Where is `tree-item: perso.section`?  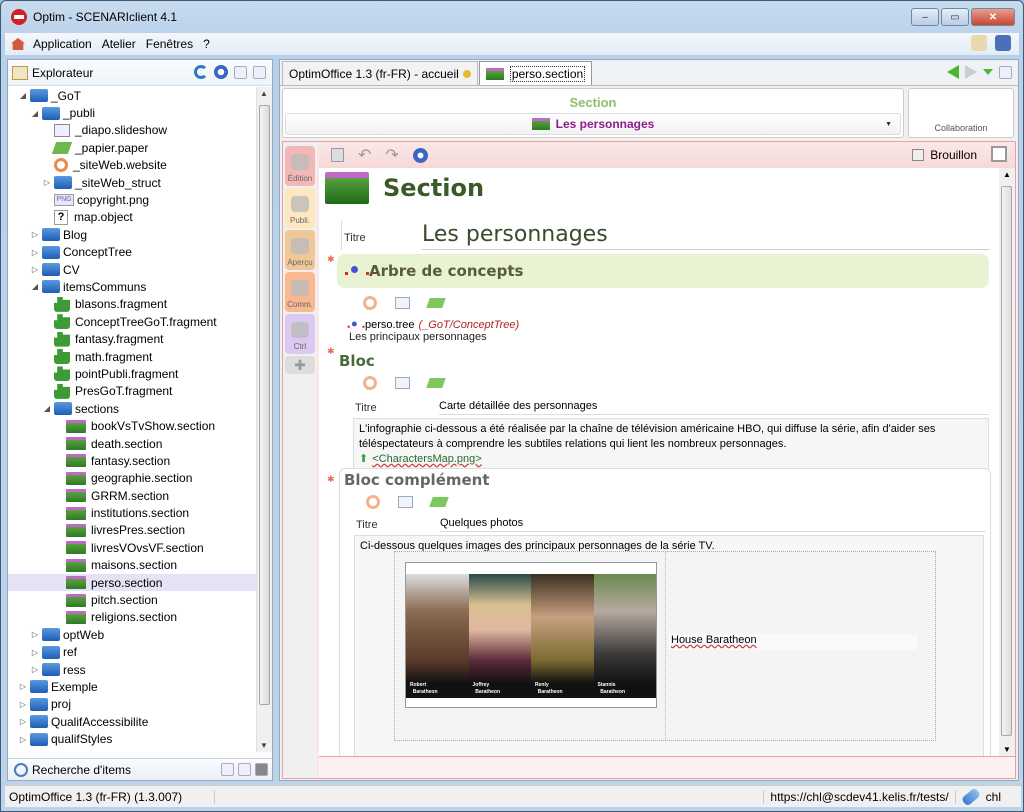 tree-item: perso.section is located at coordinates (132, 582).